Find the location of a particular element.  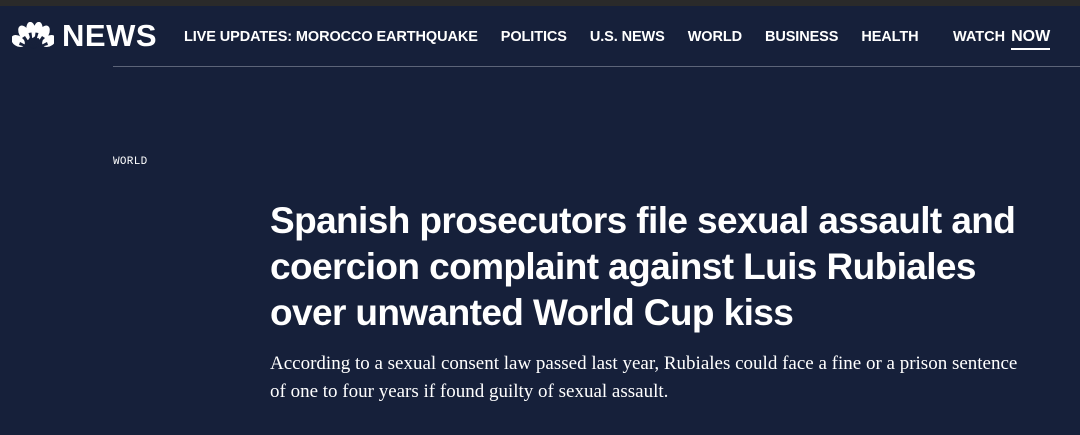

nav-us-news: U.S. NEWS is located at coordinates (627, 37).